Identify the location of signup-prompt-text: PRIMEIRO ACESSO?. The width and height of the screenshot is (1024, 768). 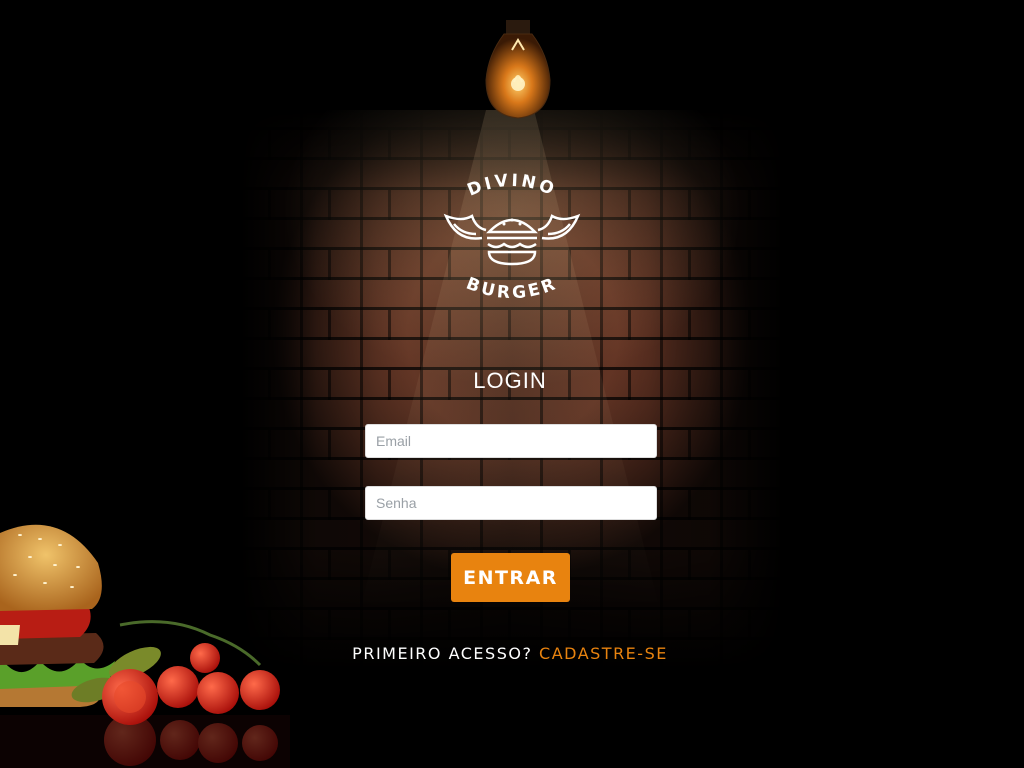
(442, 653).